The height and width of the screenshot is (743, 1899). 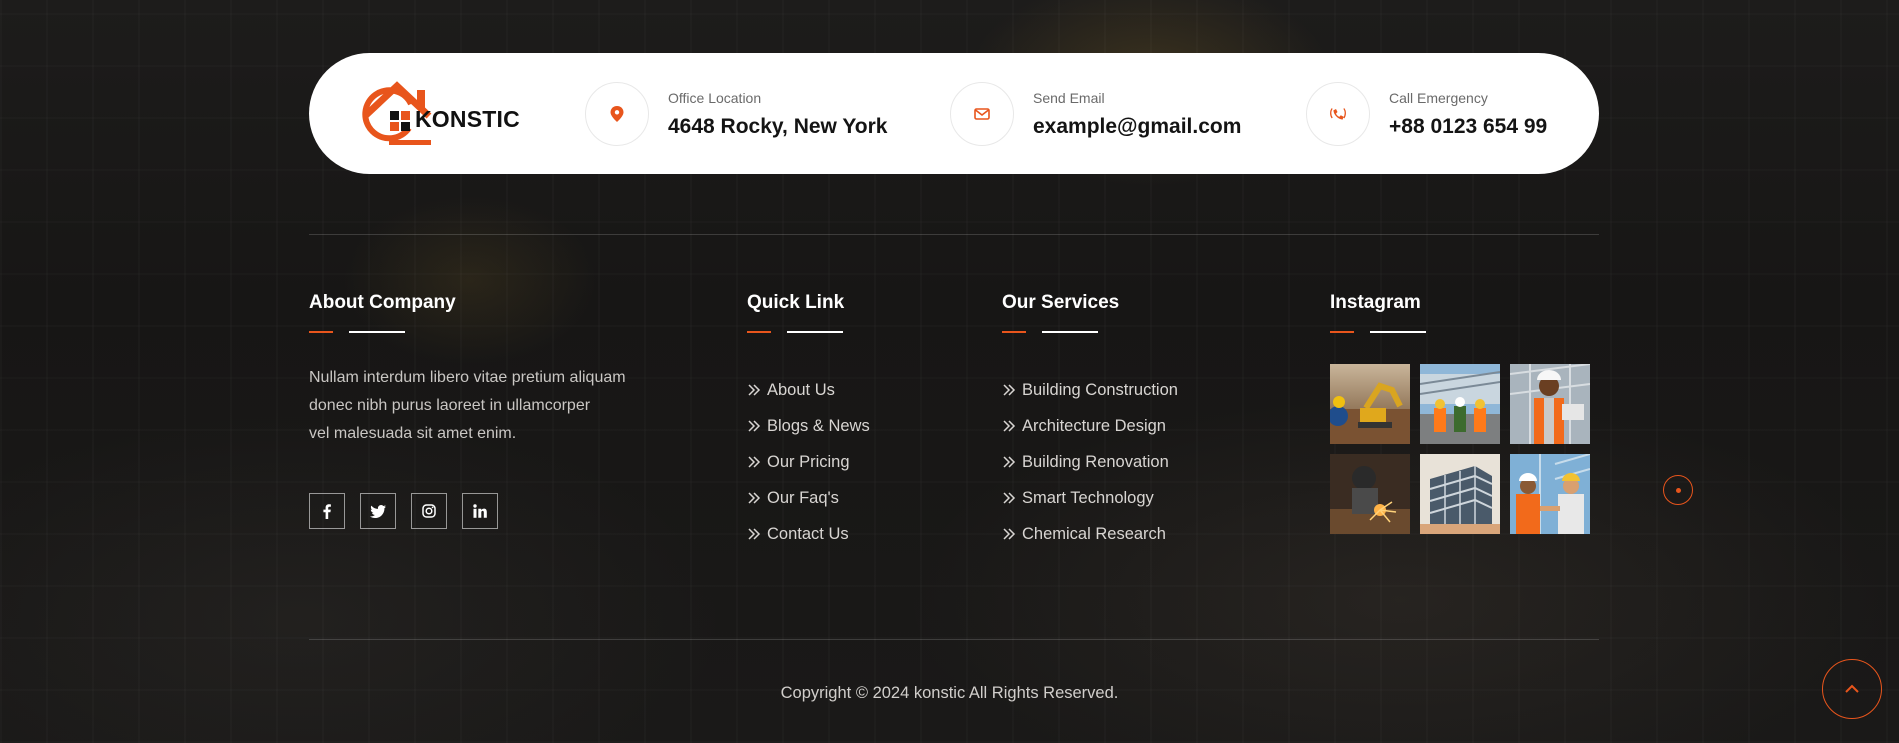 I want to click on contact-send-email: Send Email example@gmail.com, so click(x=1095, y=114).